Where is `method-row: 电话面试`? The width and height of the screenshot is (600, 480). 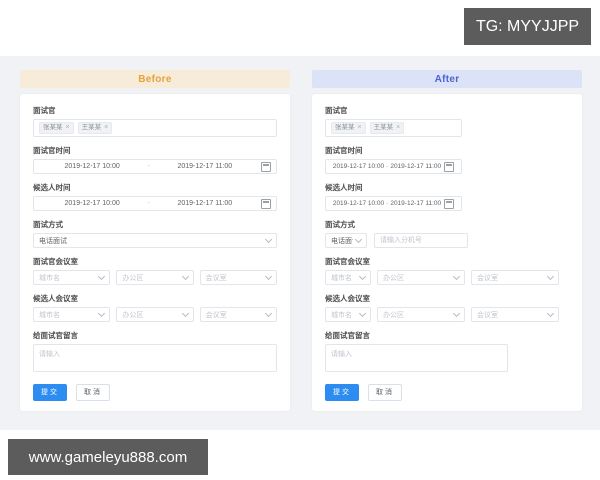 method-row: 电话面试 is located at coordinates (447, 240).